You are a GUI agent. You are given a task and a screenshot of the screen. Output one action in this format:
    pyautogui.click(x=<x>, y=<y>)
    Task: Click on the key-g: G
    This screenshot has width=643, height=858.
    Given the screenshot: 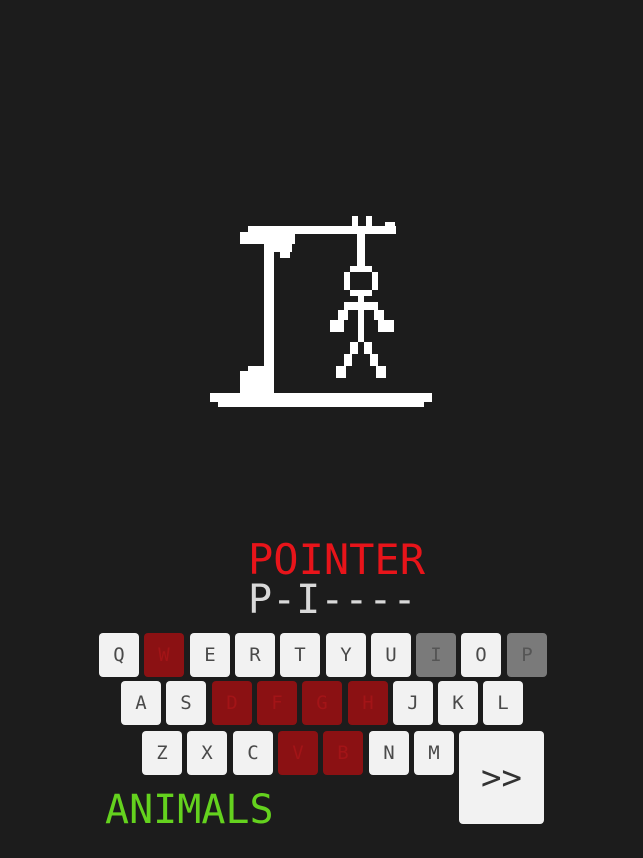 What is the action you would take?
    pyautogui.click(x=322, y=703)
    